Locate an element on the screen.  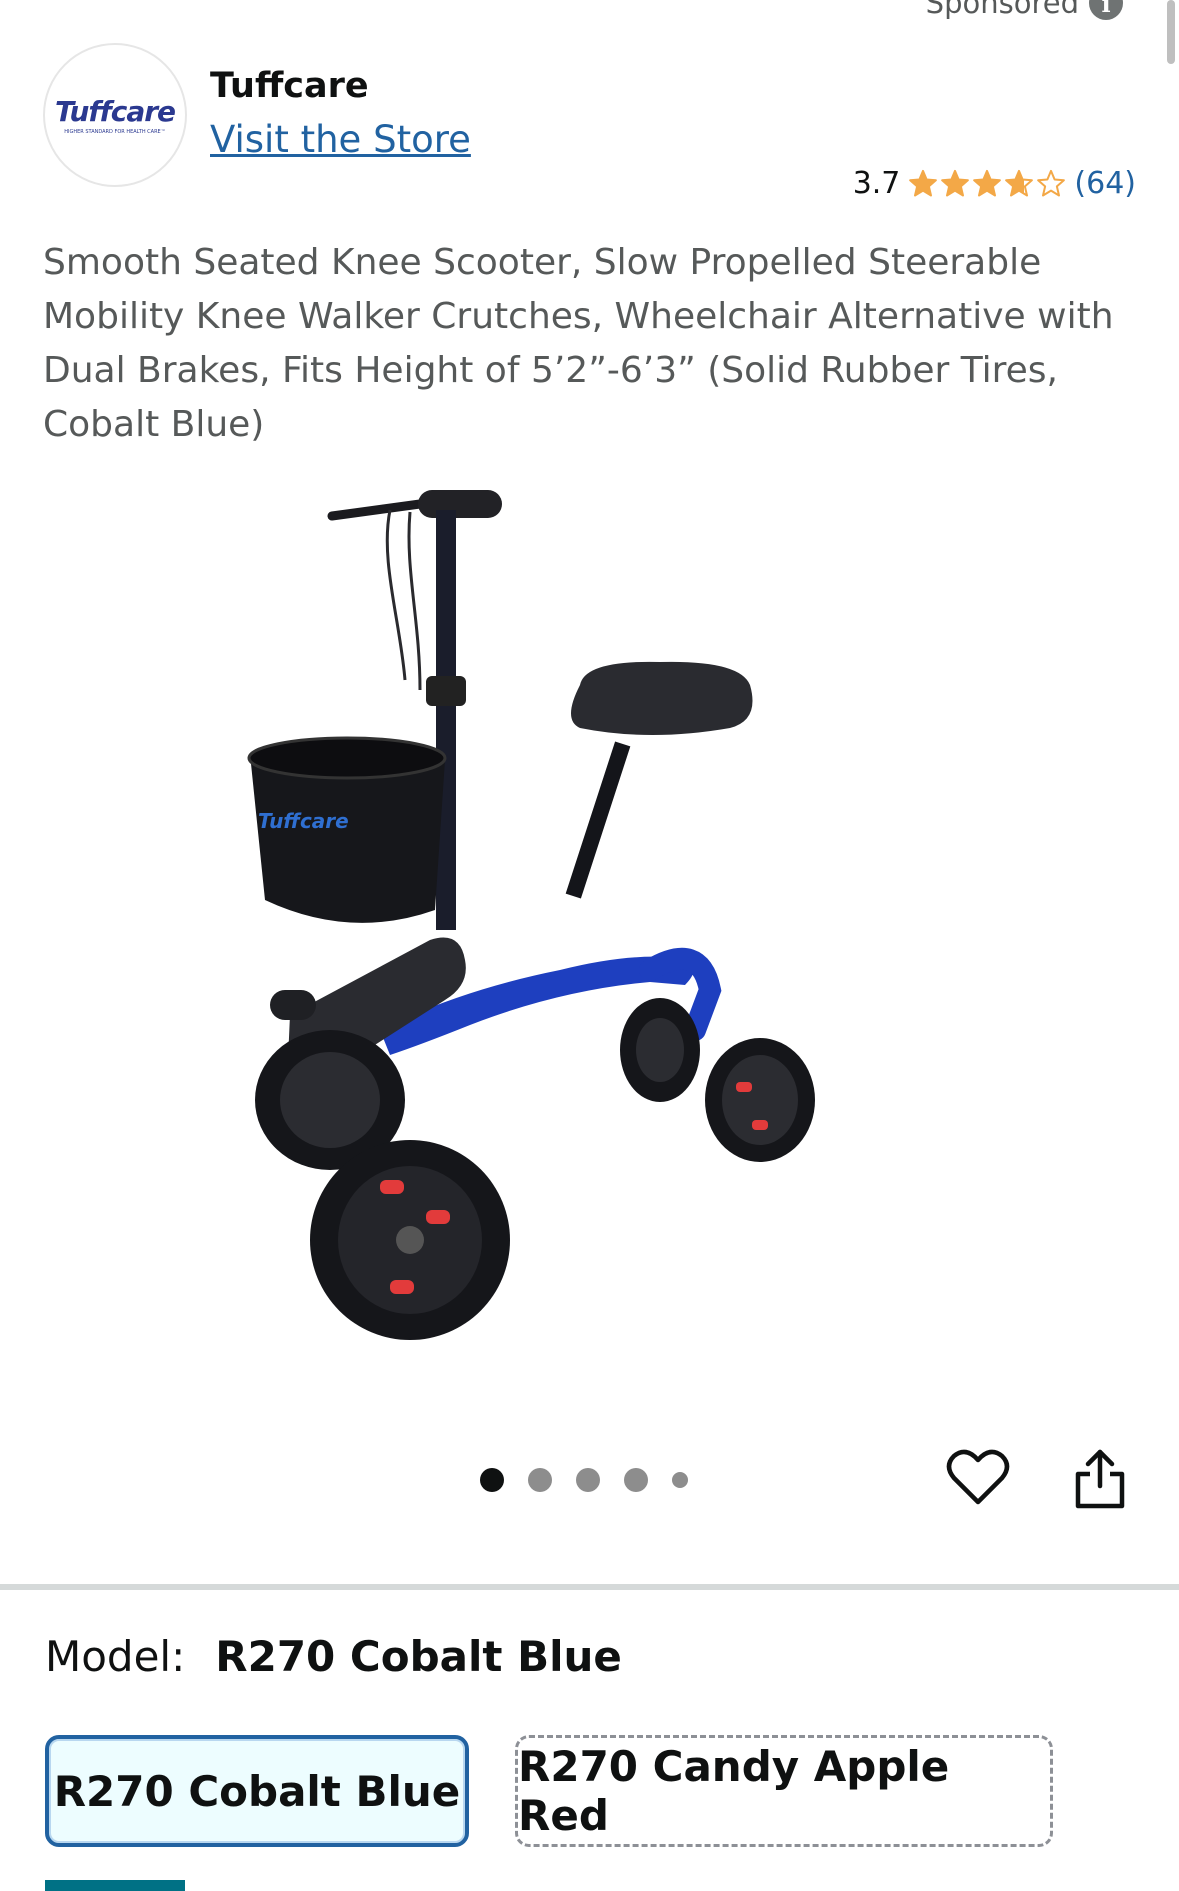
rating-summary: 3.7 (64) is located at coordinates (994, 183).